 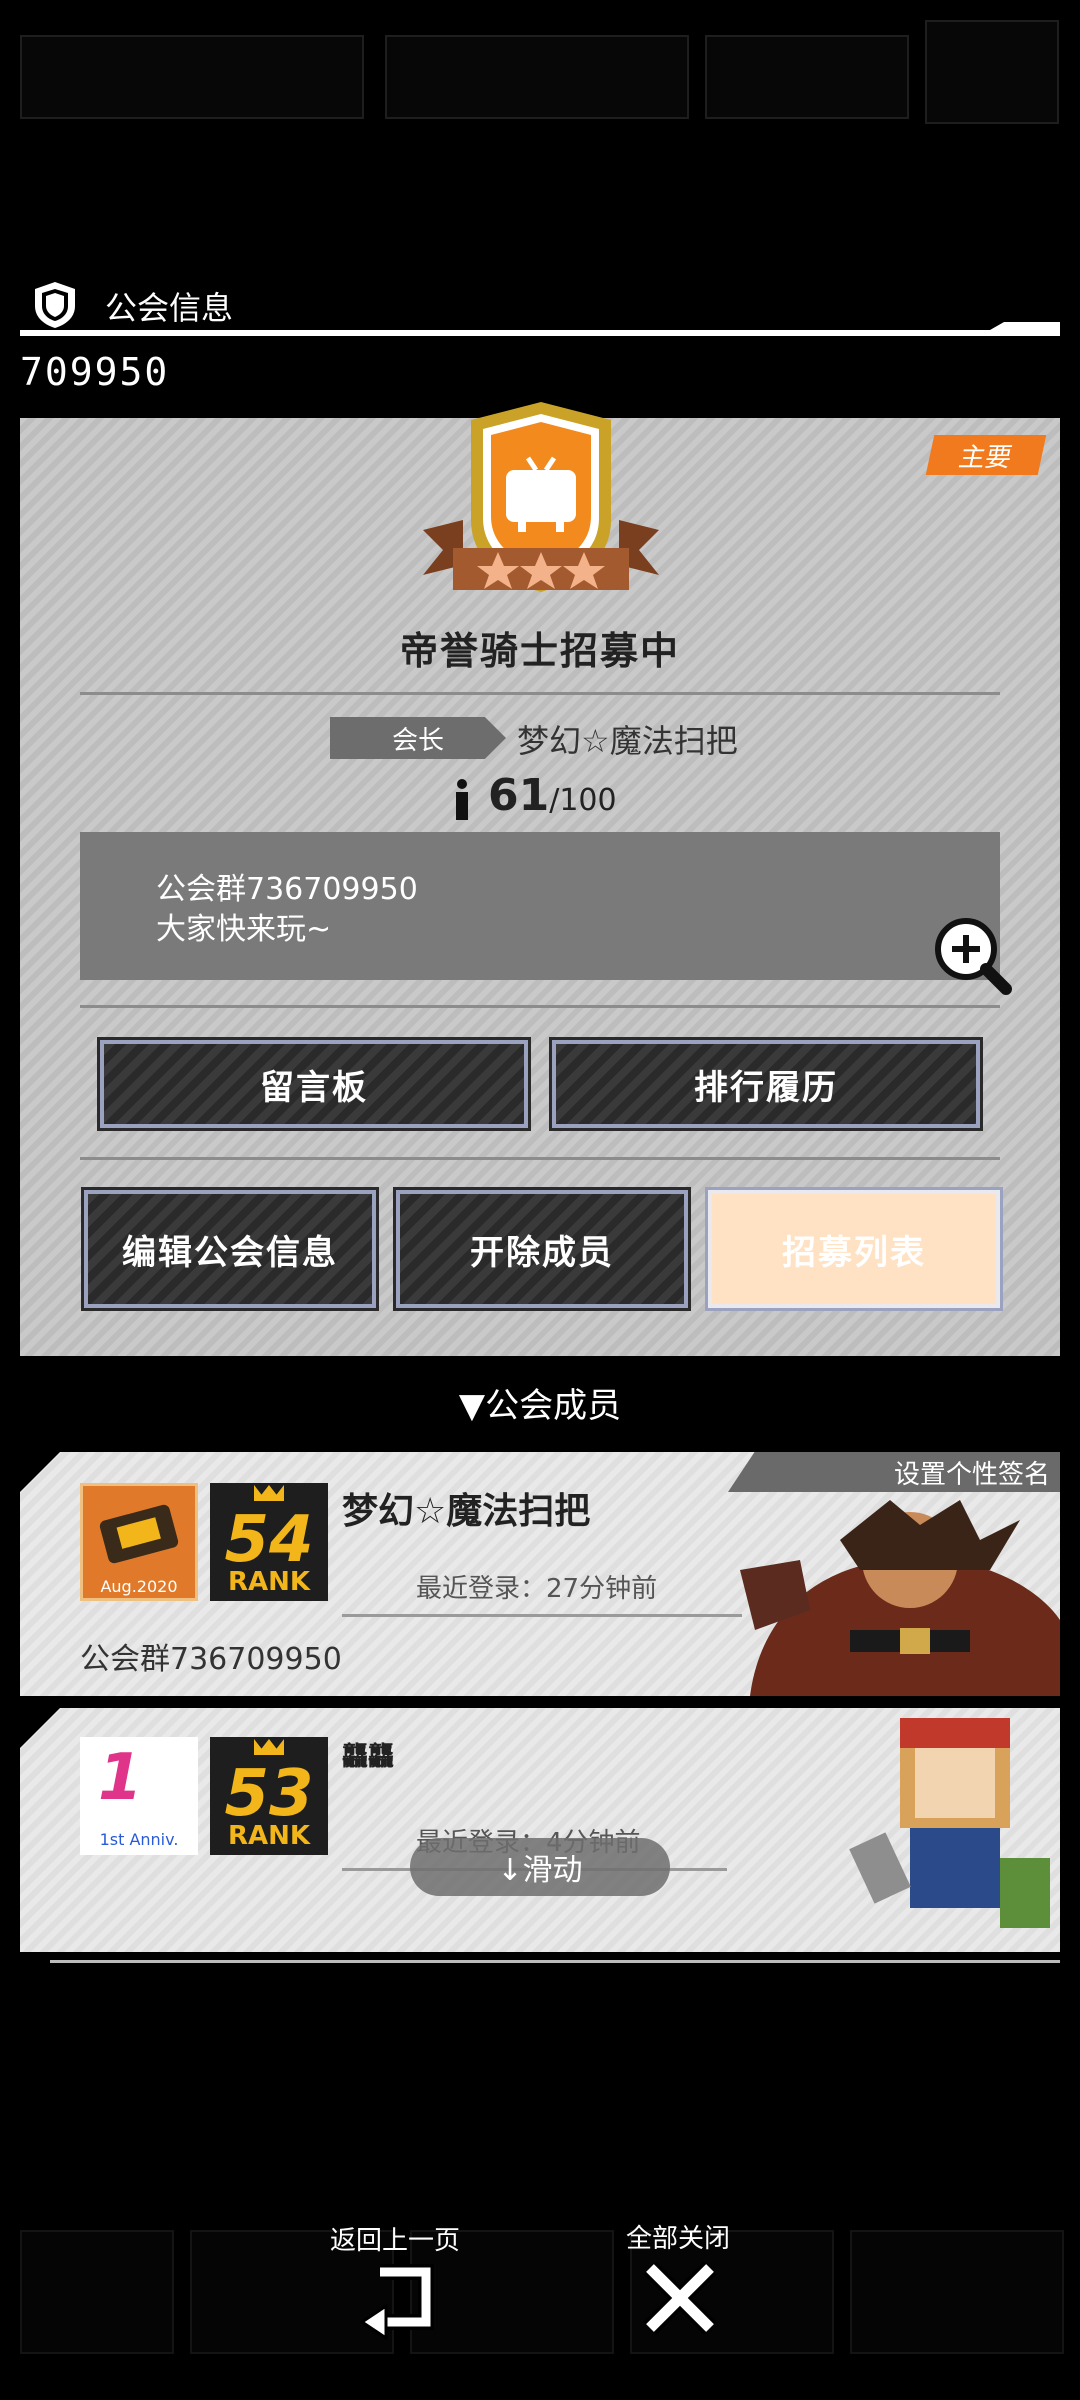 What do you see at coordinates (678, 2239) in the screenshot?
I see `close-all-label: 全部关闭` at bounding box center [678, 2239].